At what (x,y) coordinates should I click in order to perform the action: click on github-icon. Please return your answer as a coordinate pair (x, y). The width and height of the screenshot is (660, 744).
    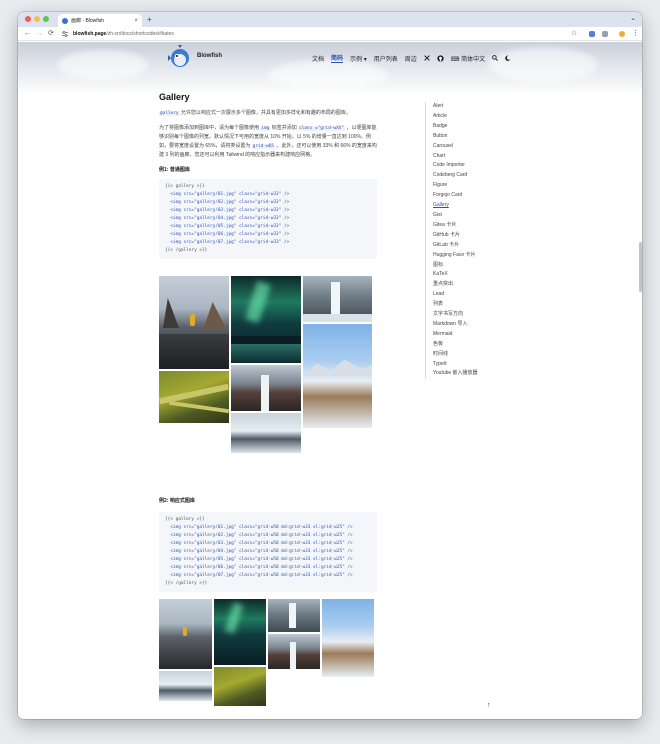
    Looking at the image, I should click on (440, 58).